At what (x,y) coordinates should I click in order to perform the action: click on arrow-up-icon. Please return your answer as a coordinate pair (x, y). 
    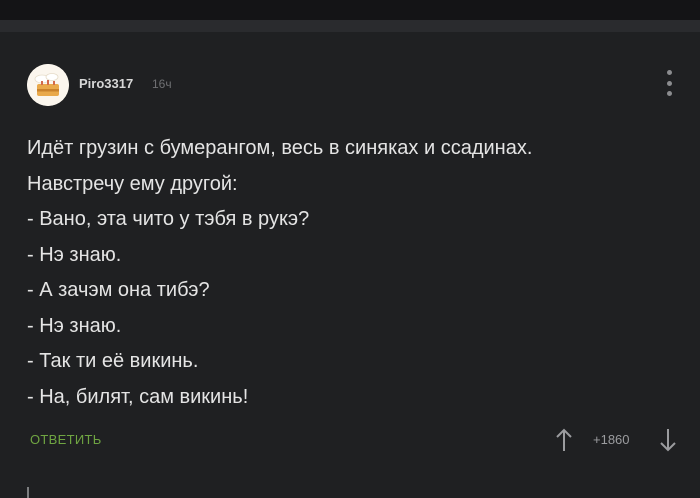
    Looking at the image, I should click on (564, 439).